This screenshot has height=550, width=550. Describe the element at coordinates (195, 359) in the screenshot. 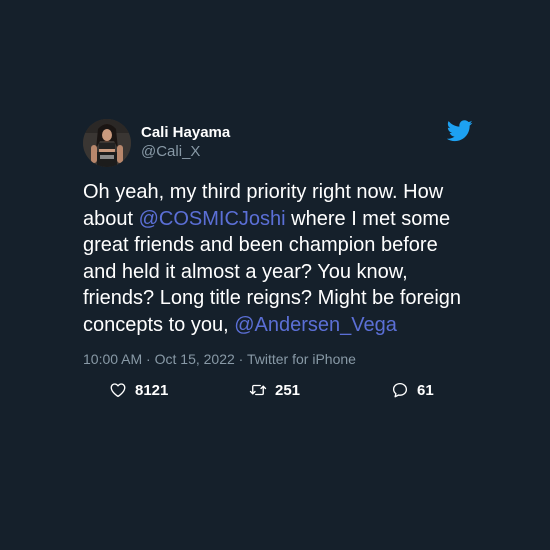

I see `tweet-date: Oct 15, 2022` at that location.